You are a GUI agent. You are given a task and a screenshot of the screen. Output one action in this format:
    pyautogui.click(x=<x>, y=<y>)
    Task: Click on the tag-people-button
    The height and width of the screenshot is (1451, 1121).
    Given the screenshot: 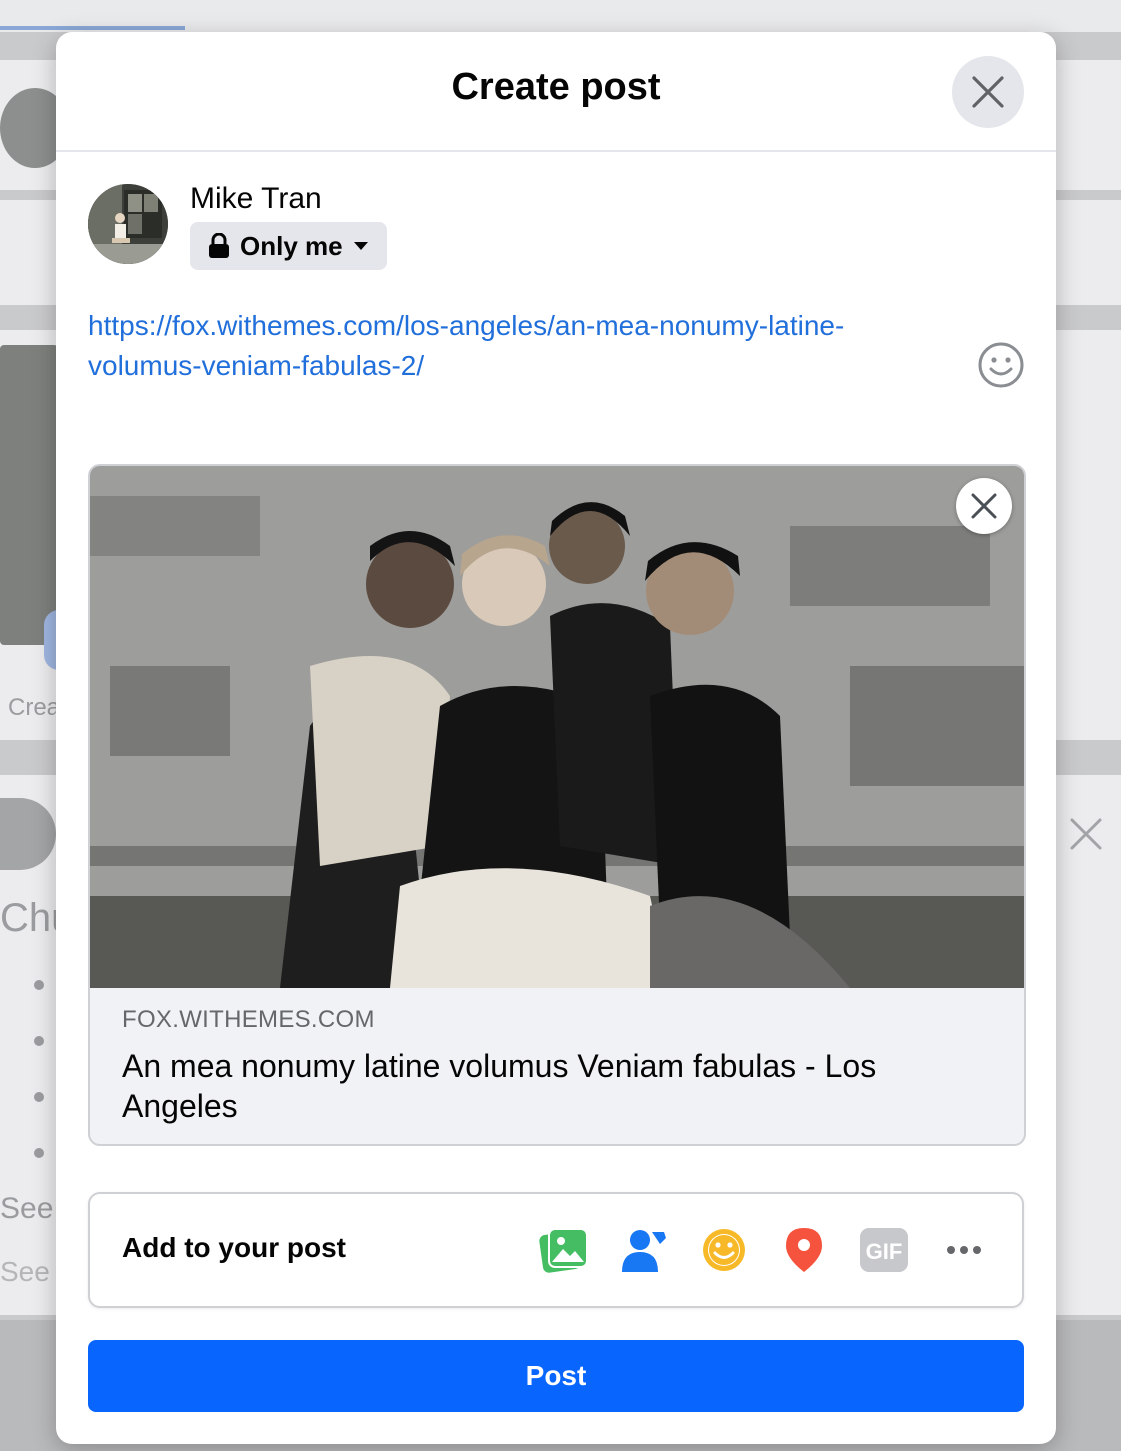 What is the action you would take?
    pyautogui.click(x=644, y=1250)
    